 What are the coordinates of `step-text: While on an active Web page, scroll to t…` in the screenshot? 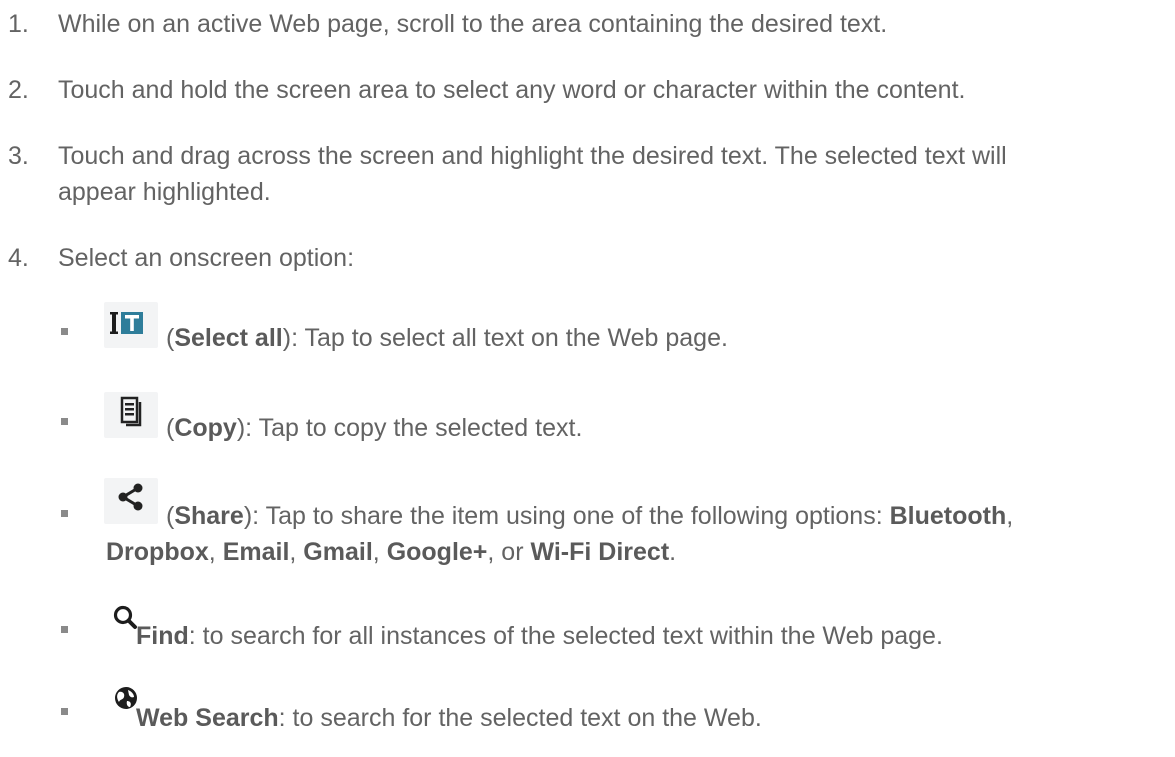 It's located at (473, 24).